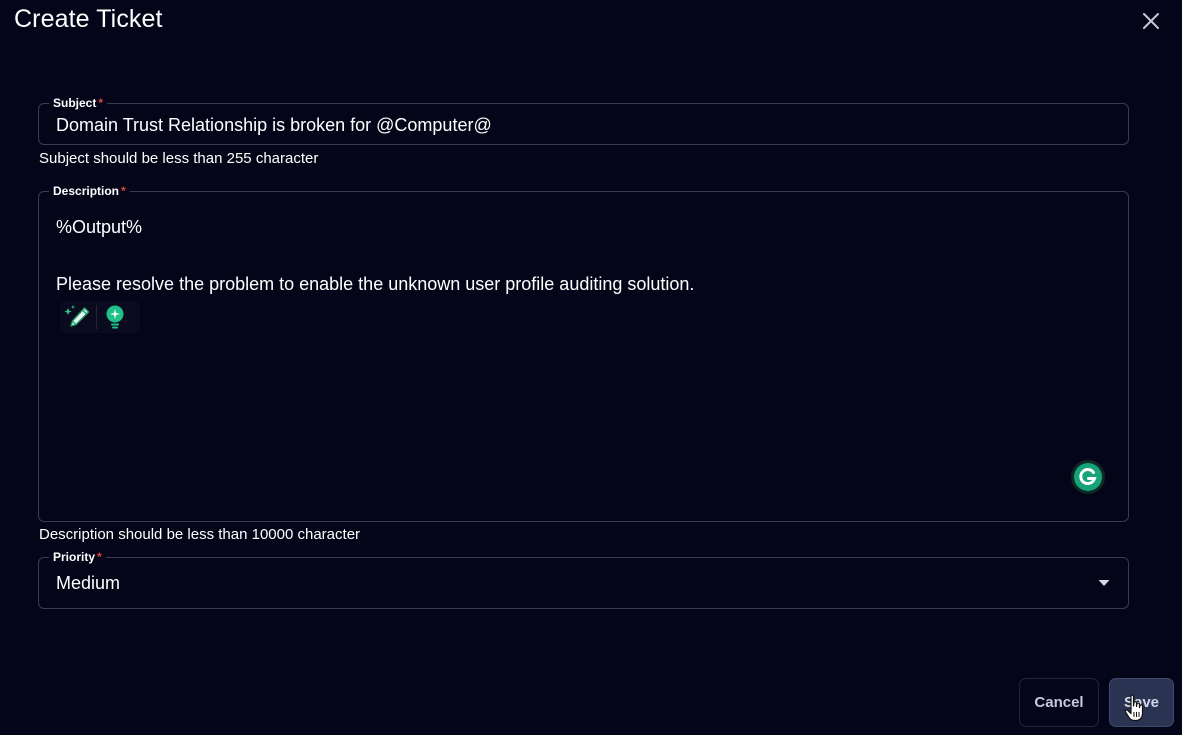 This screenshot has height=735, width=1182. I want to click on lightbulb-button, so click(115, 317).